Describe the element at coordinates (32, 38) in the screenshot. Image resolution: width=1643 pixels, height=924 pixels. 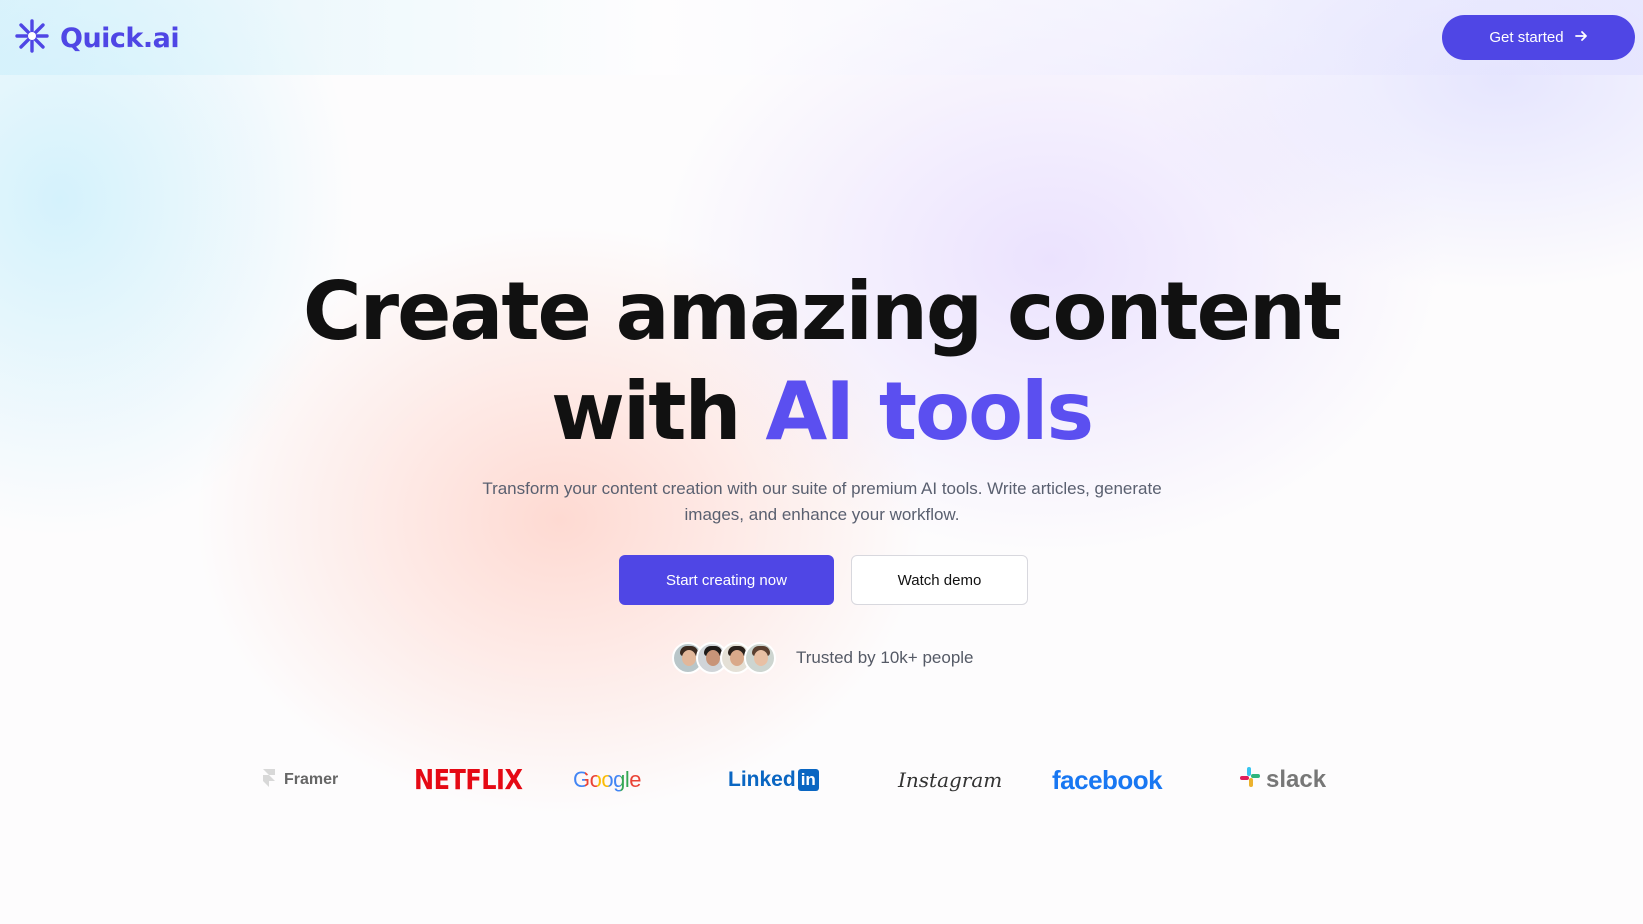
I see `sparkle-asterisk-icon` at that location.